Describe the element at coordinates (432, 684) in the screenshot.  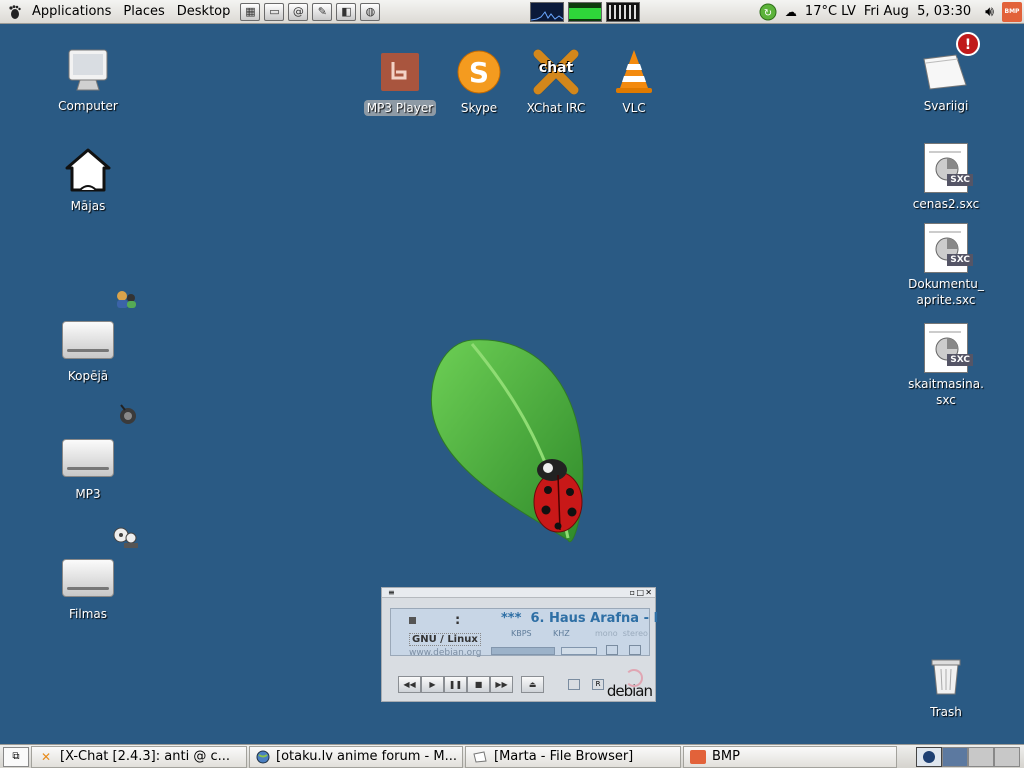
I see `play-button: ▶` at that location.